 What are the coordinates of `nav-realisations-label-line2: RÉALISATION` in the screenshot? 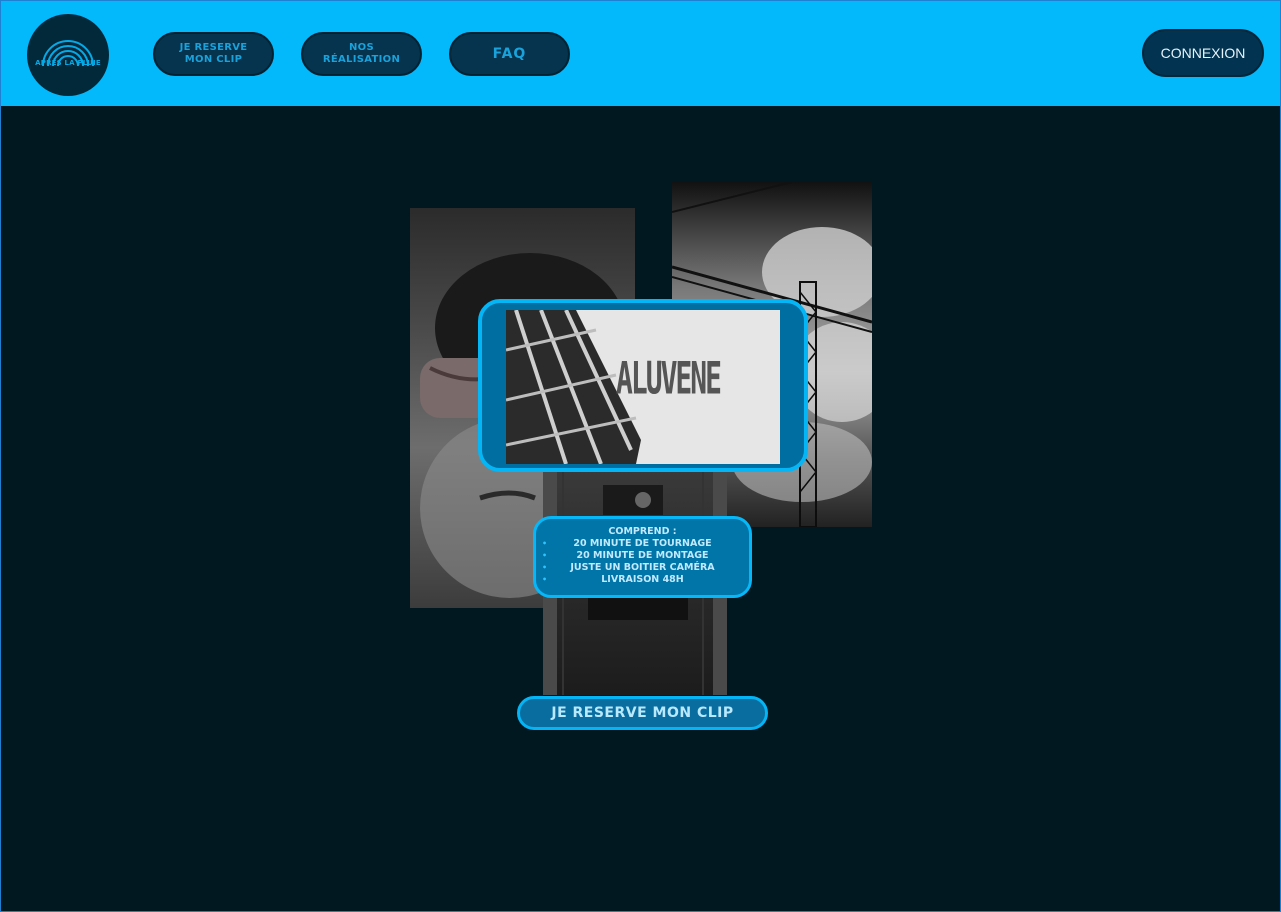 It's located at (361, 59).